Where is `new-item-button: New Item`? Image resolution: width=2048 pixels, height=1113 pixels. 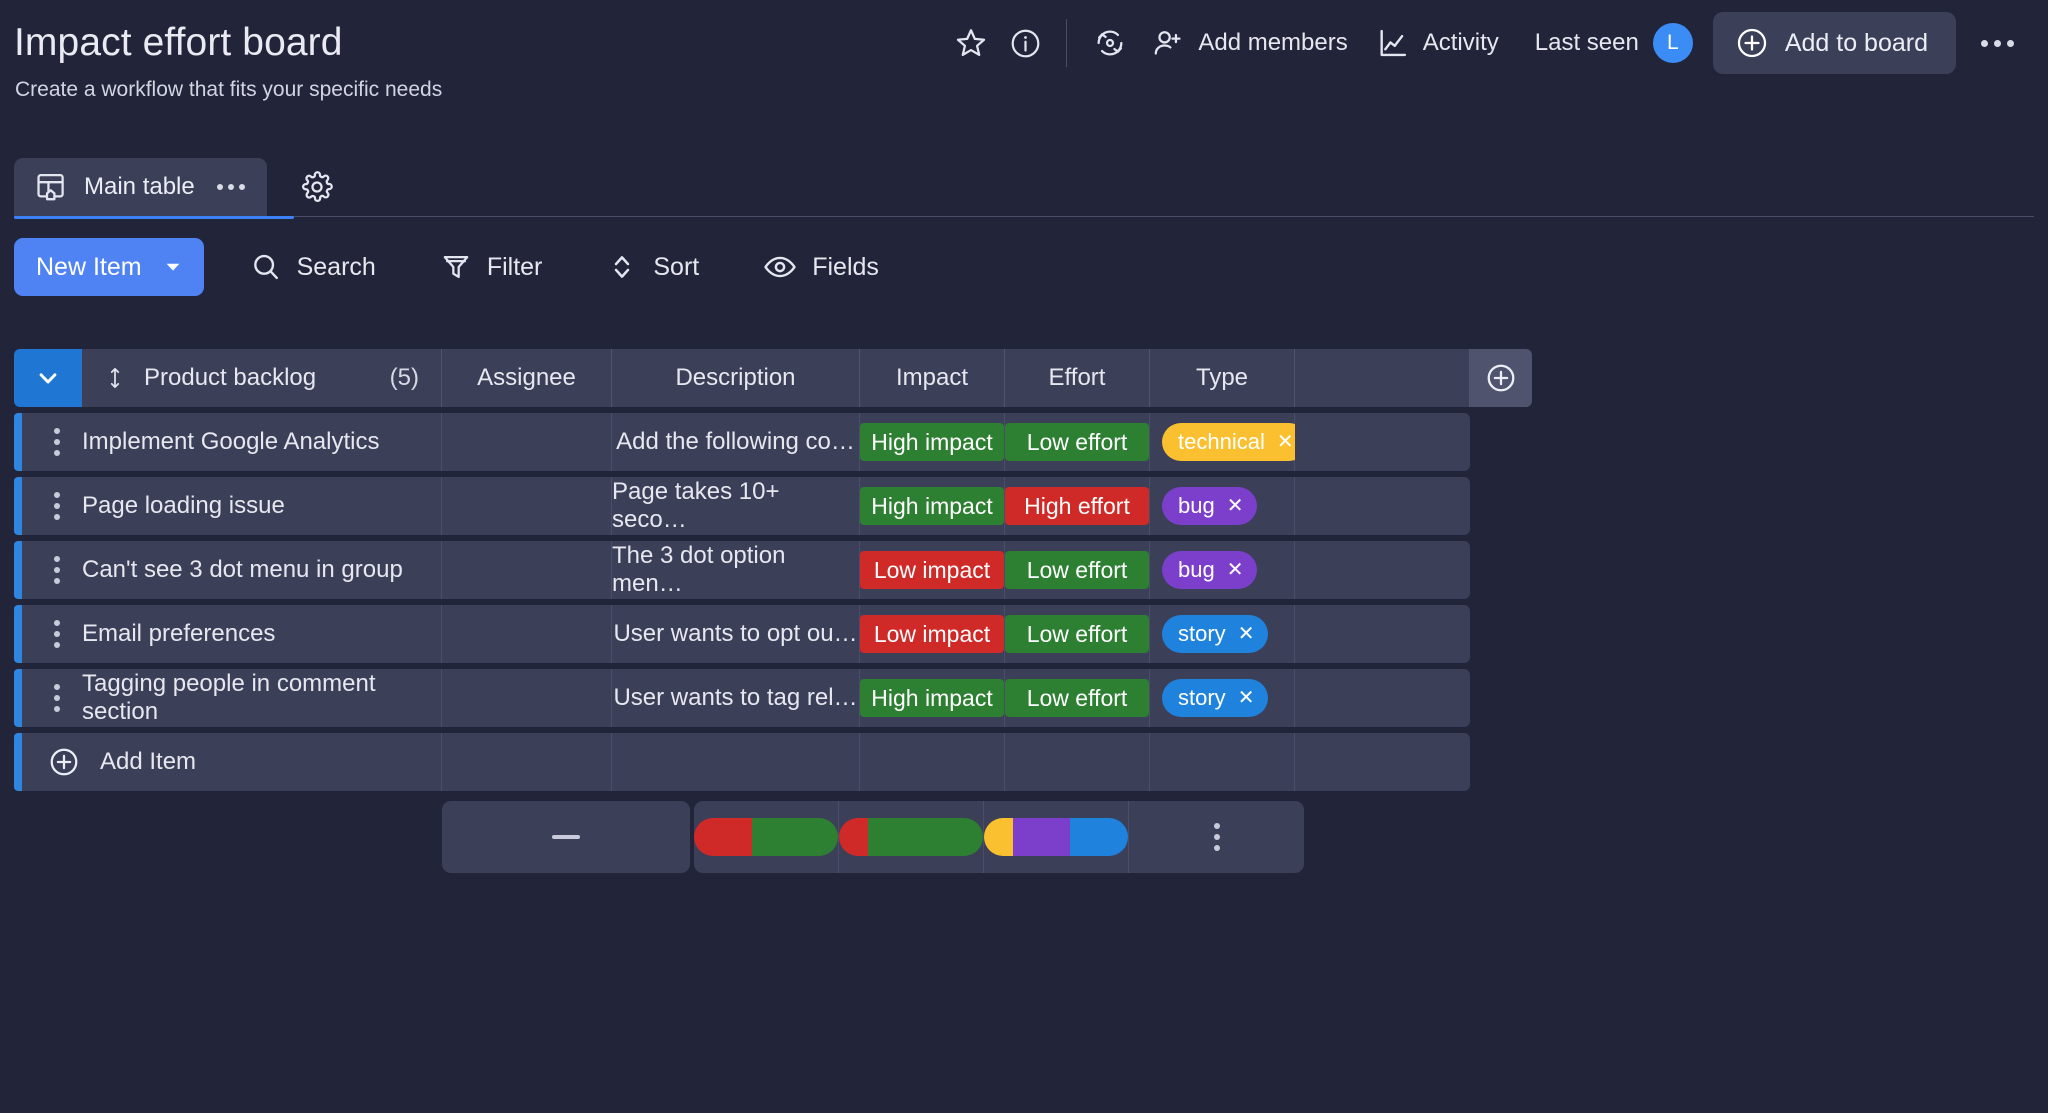
new-item-button: New Item is located at coordinates (109, 267).